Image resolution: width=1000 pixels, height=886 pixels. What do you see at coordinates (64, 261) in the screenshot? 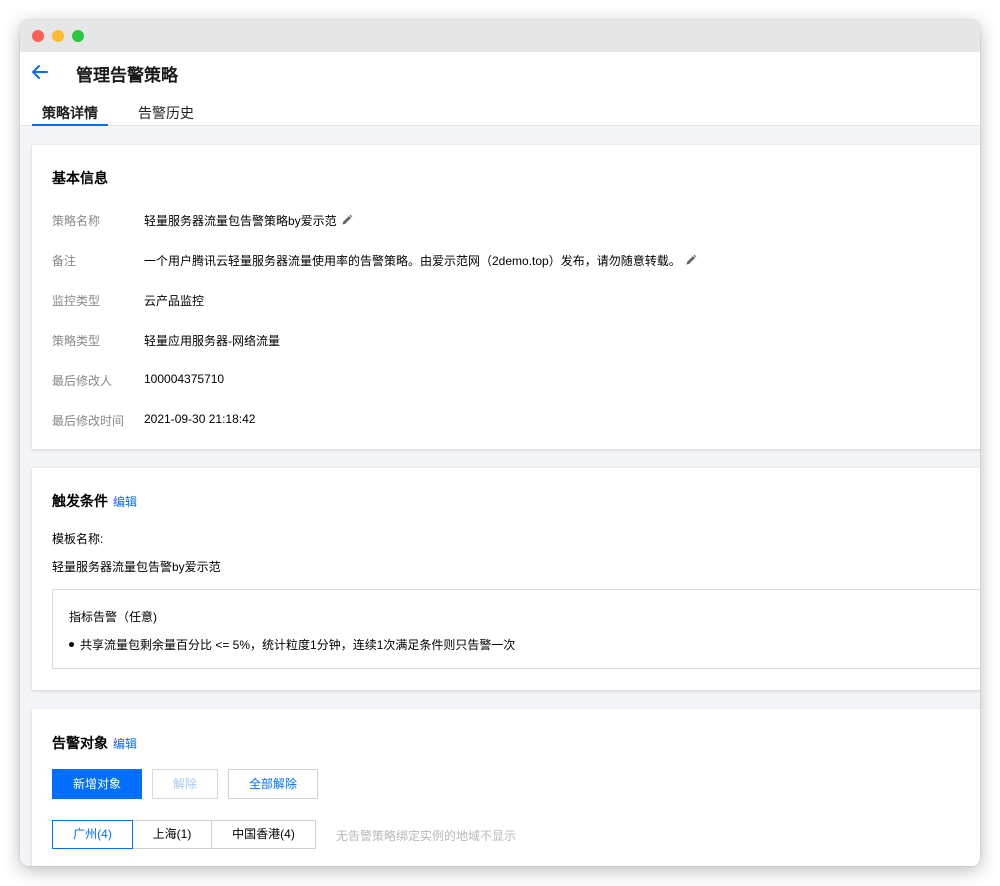
I see `remark-label: 备注` at bounding box center [64, 261].